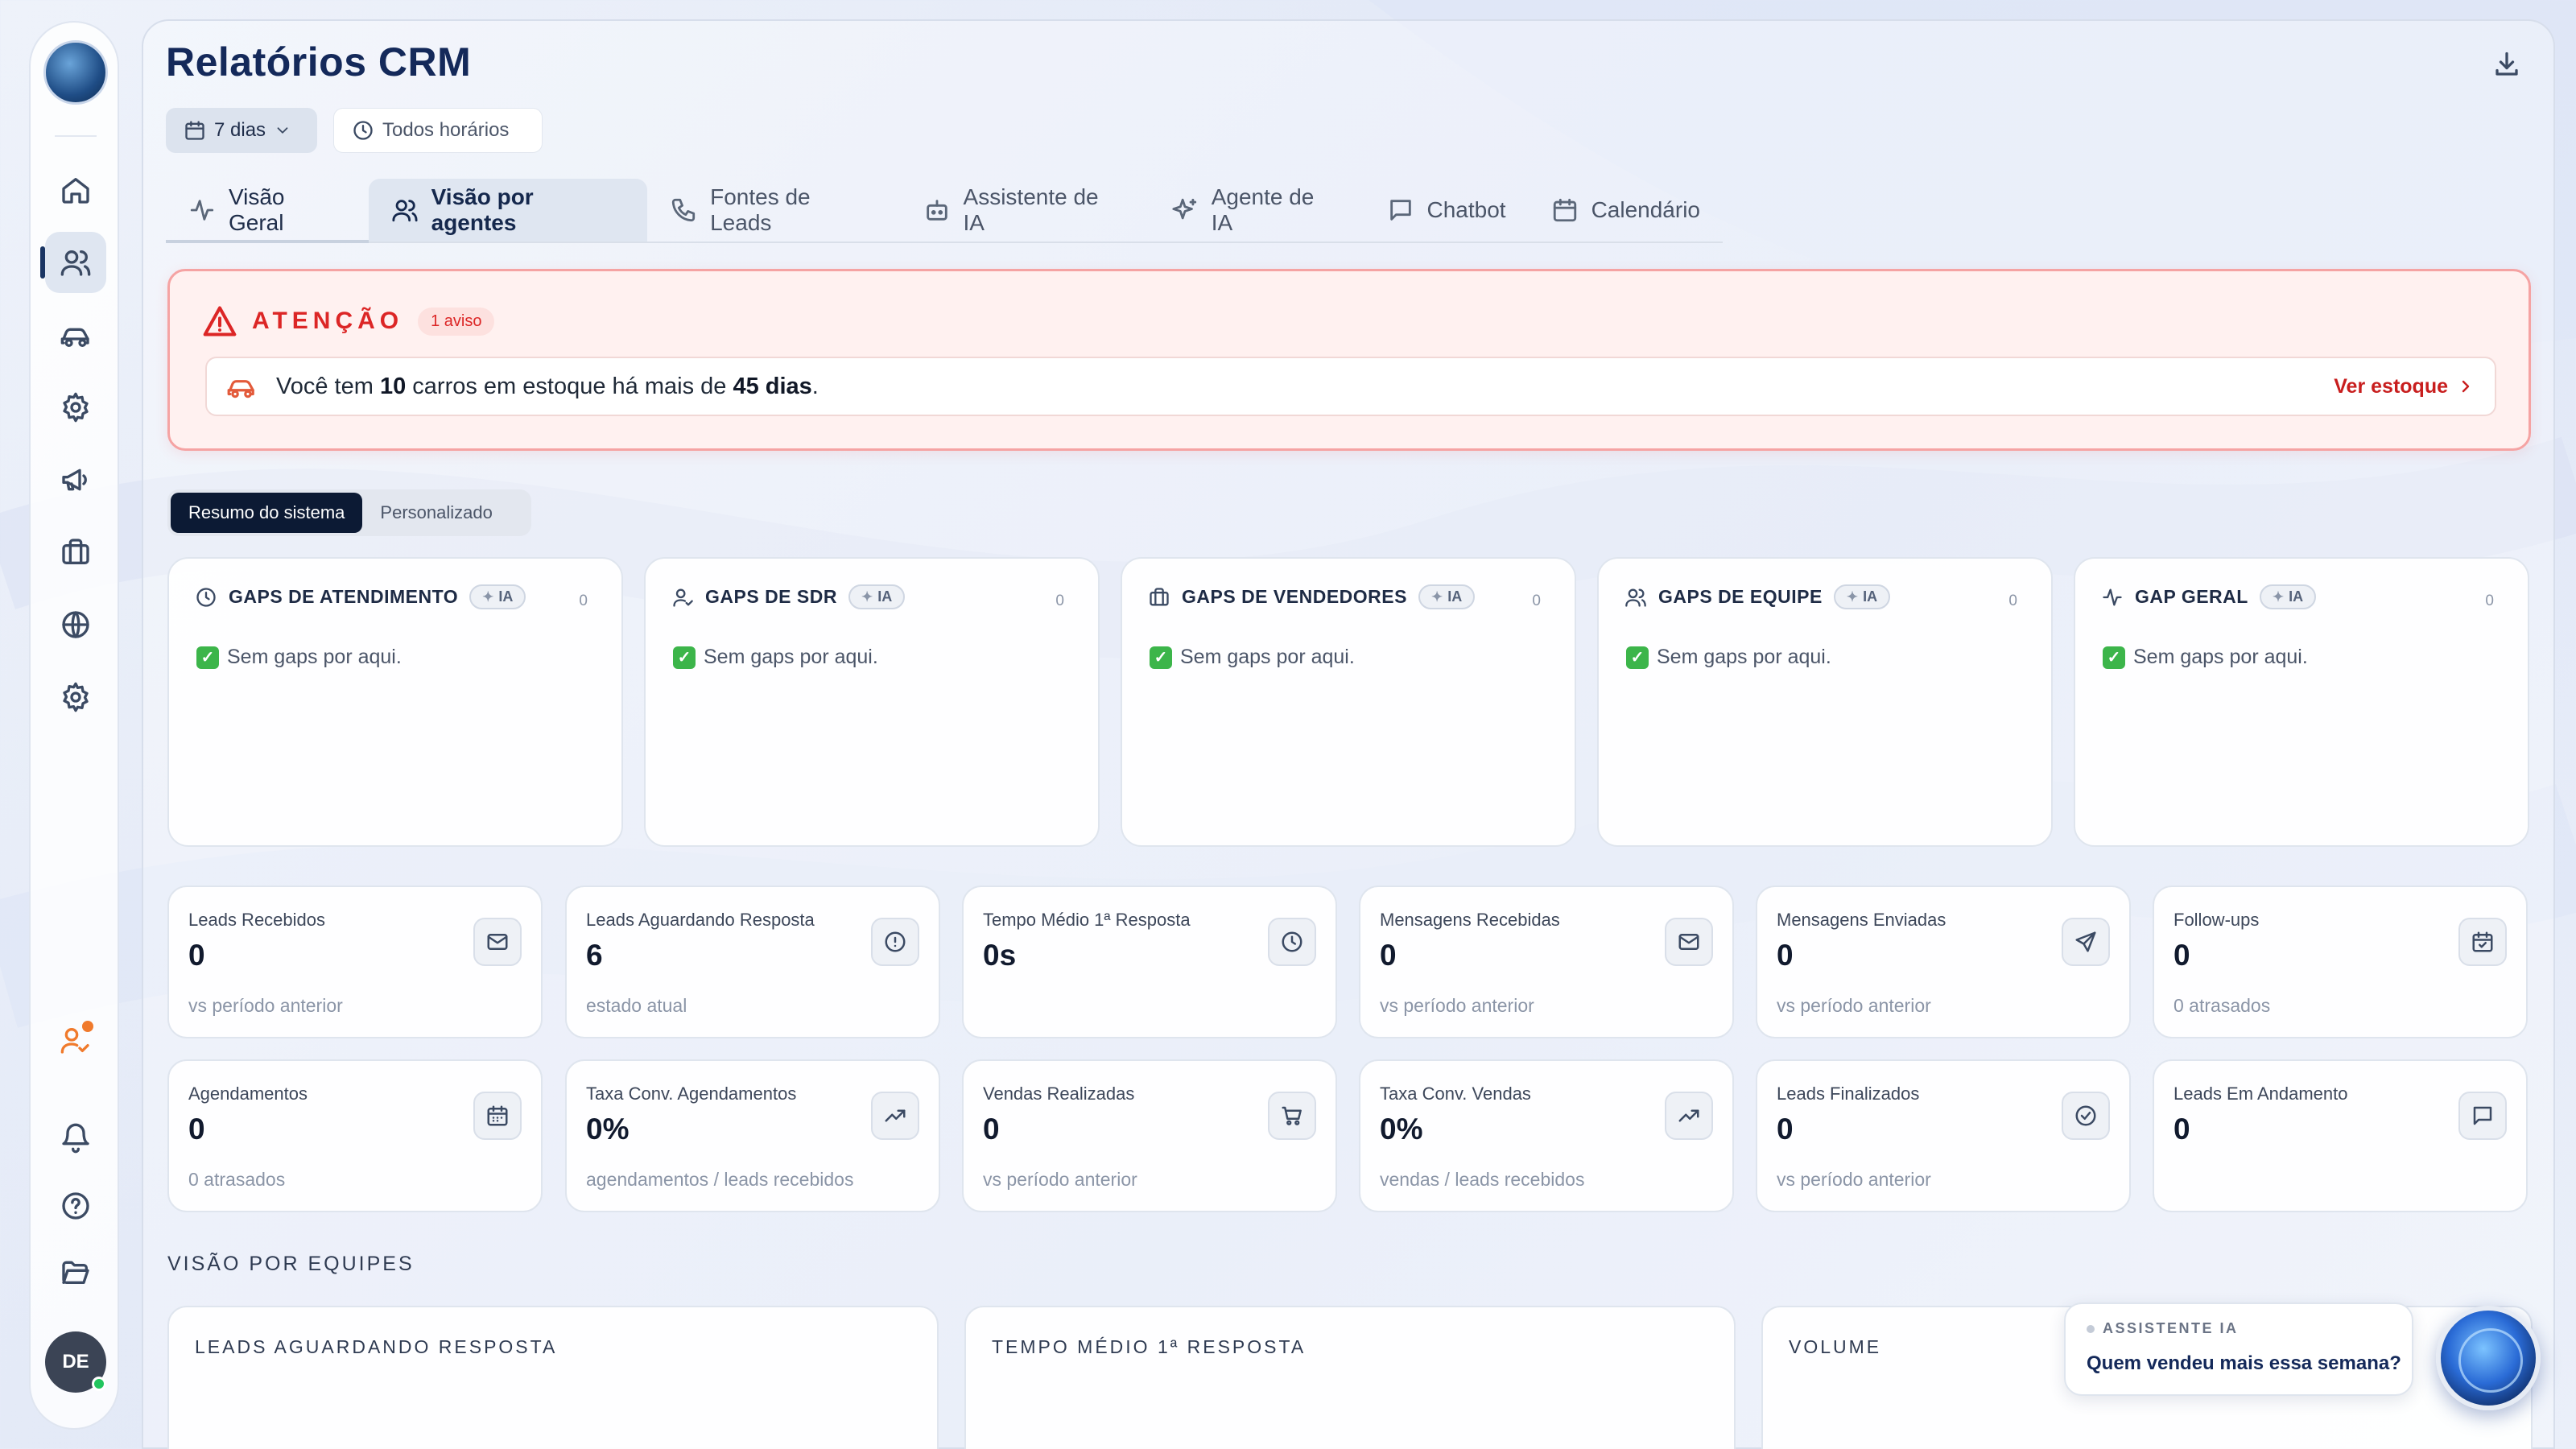  What do you see at coordinates (1645, 209) in the screenshot?
I see `tab-label: Calendário` at bounding box center [1645, 209].